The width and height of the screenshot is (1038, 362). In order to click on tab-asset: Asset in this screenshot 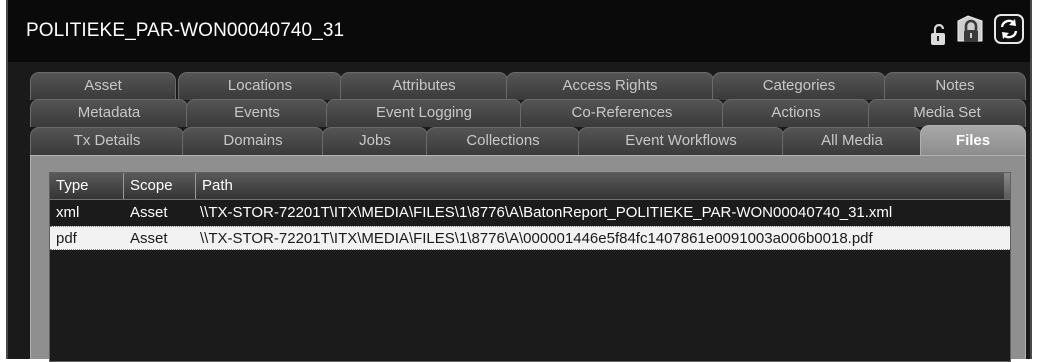, I will do `click(103, 86)`.